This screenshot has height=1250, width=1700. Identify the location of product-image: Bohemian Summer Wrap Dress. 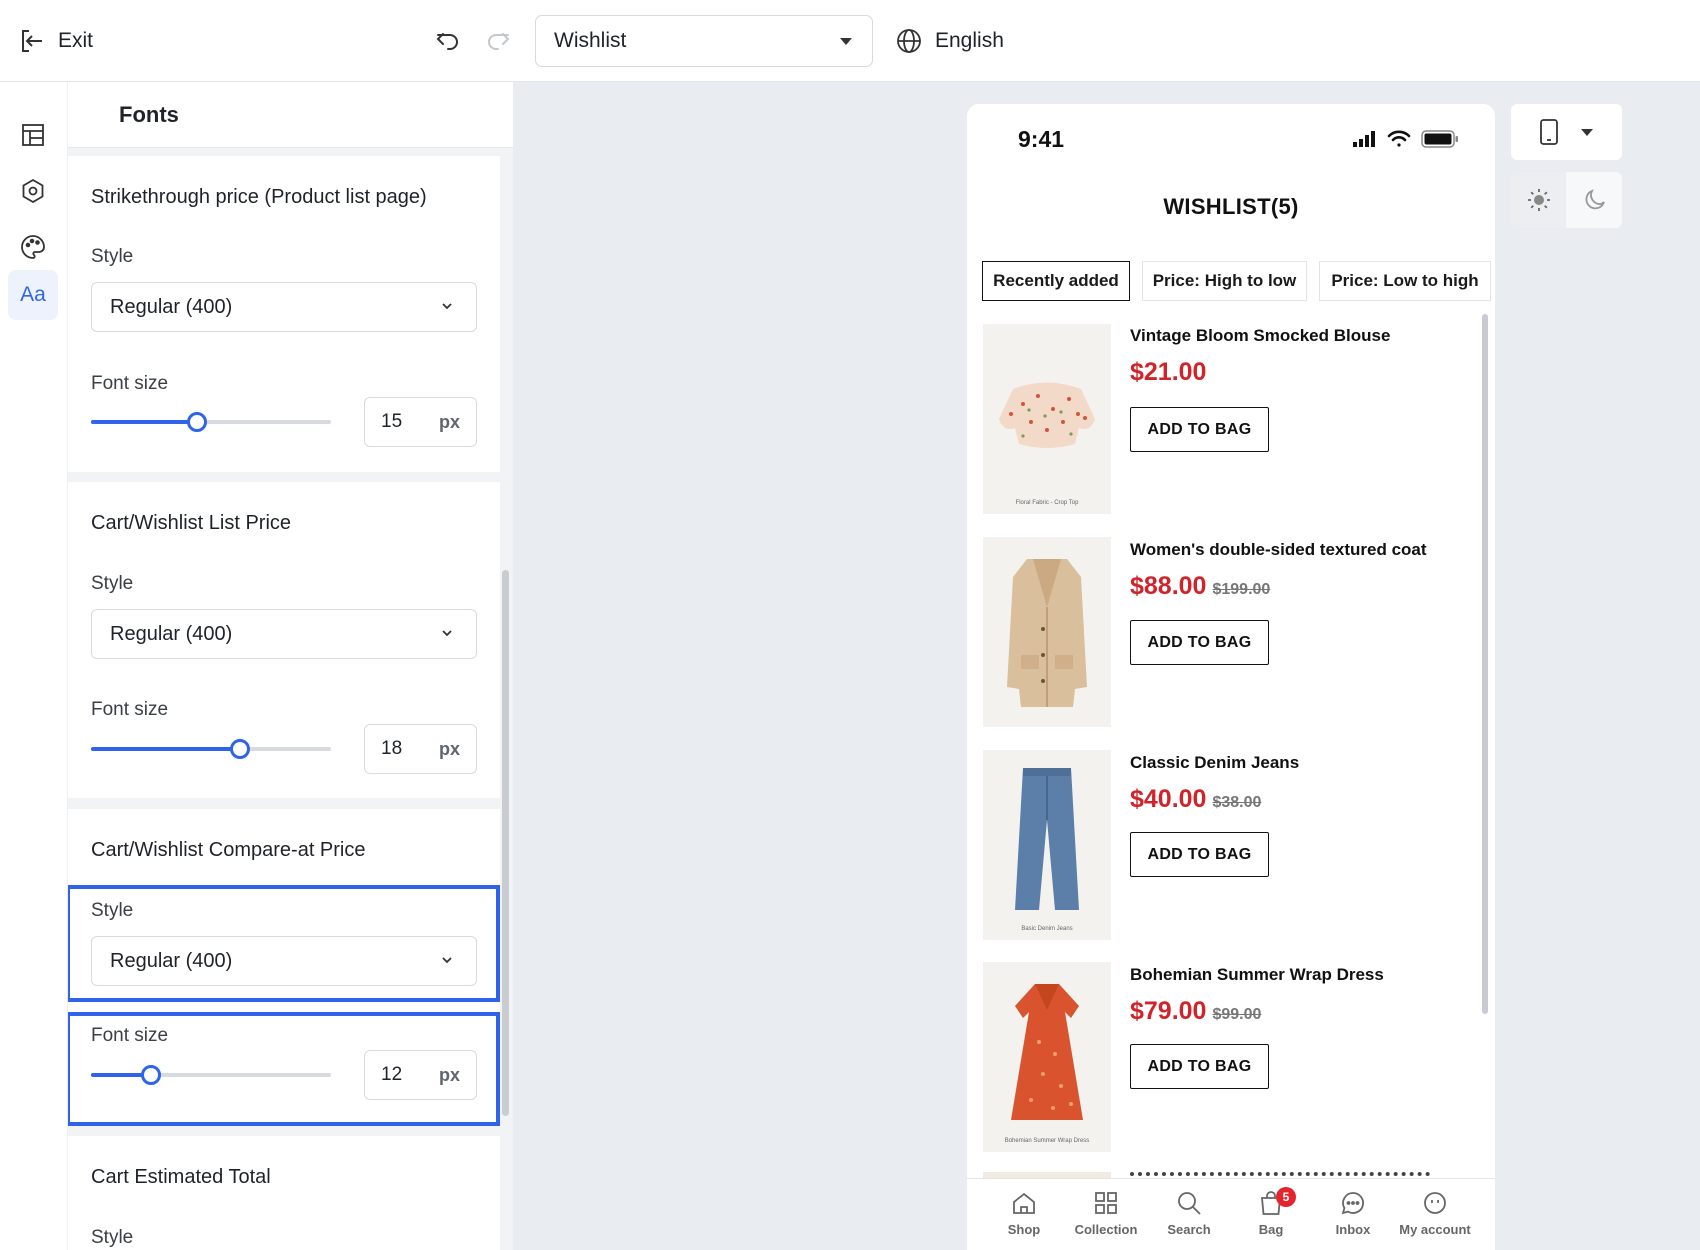
(1047, 1057).